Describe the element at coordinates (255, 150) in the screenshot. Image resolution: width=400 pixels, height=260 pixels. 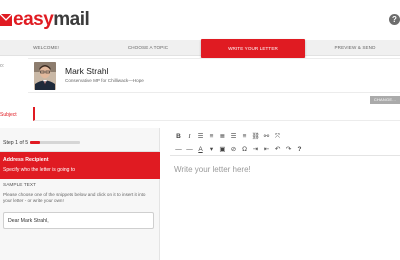
I see `indent-icon: ⇥` at that location.